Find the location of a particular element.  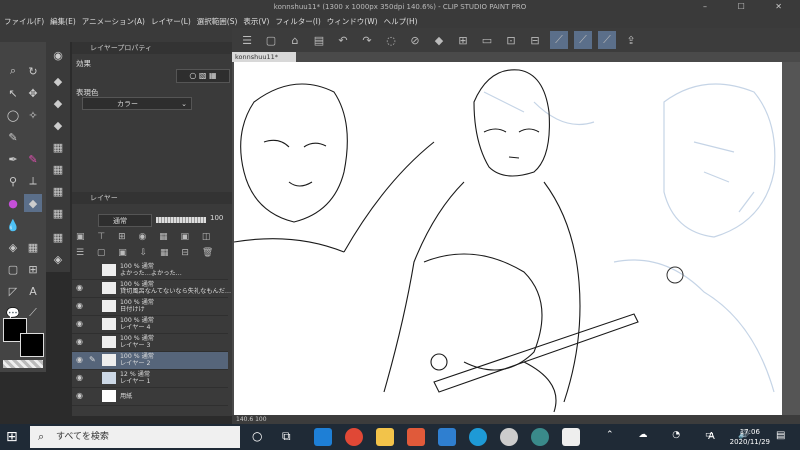

operation-icon: ↖ is located at coordinates (13, 93).